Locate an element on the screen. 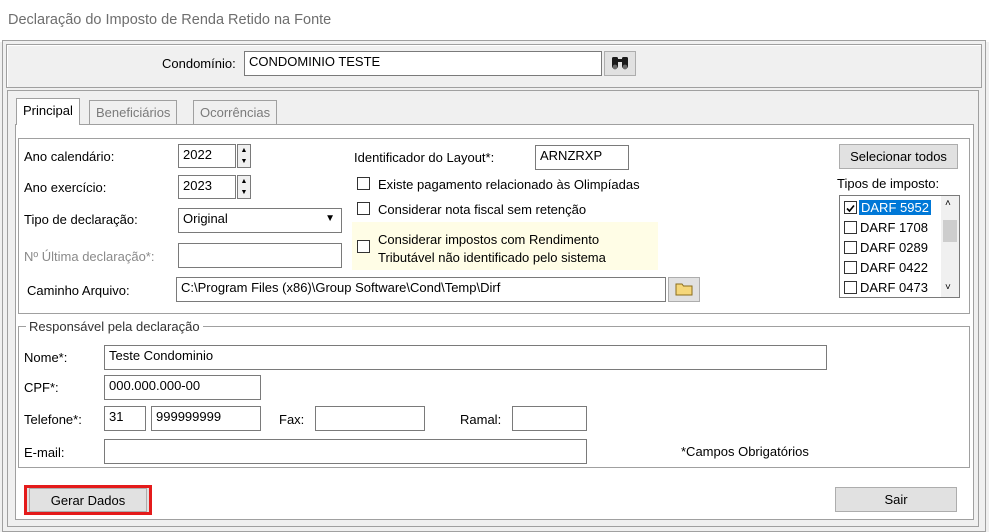 This screenshot has width=989, height=532. tipo-declaracao-label: Tipo de declaração: is located at coordinates (81, 219).